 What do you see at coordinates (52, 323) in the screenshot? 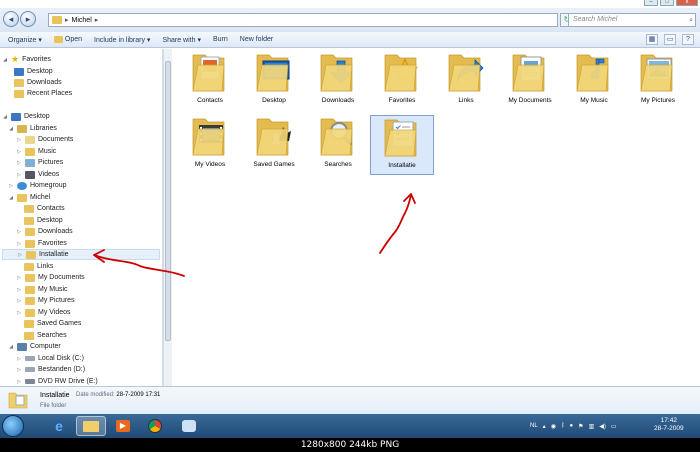
I see `nav-saved-games: Saved Games` at bounding box center [52, 323].